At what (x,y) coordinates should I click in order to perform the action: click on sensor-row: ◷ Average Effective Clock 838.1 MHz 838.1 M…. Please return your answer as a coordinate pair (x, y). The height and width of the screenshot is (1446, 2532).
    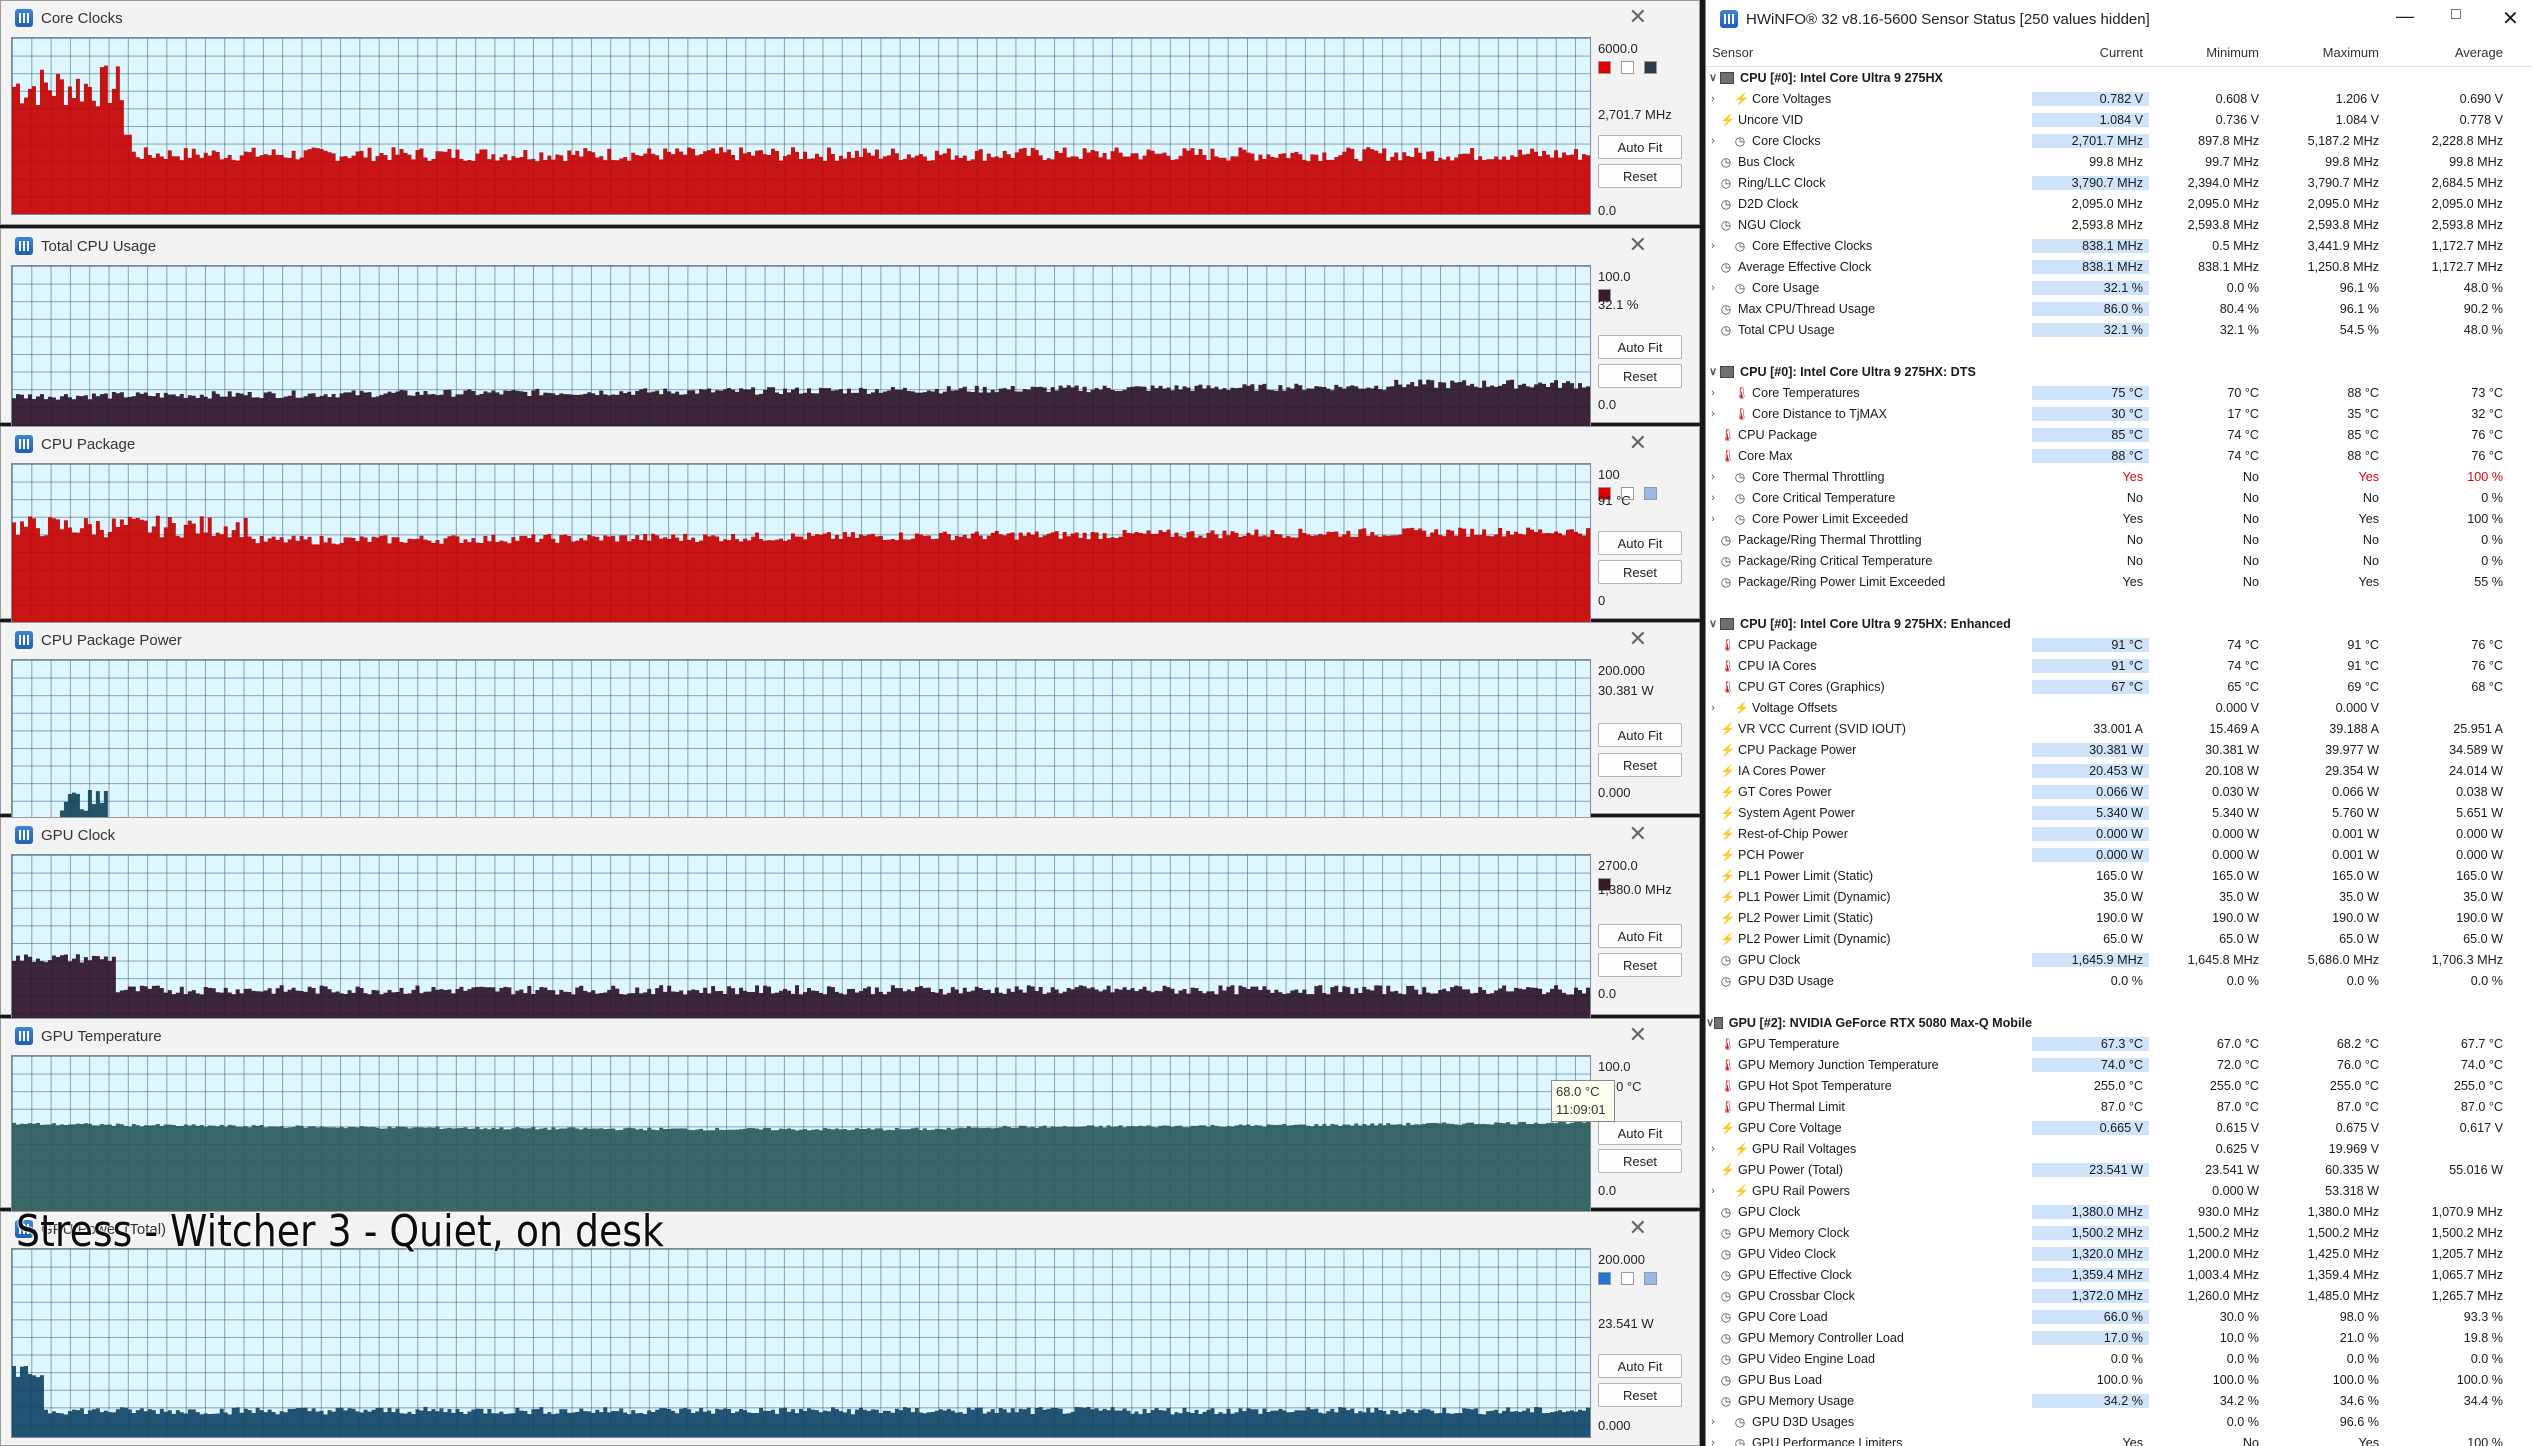
    Looking at the image, I should click on (2119, 266).